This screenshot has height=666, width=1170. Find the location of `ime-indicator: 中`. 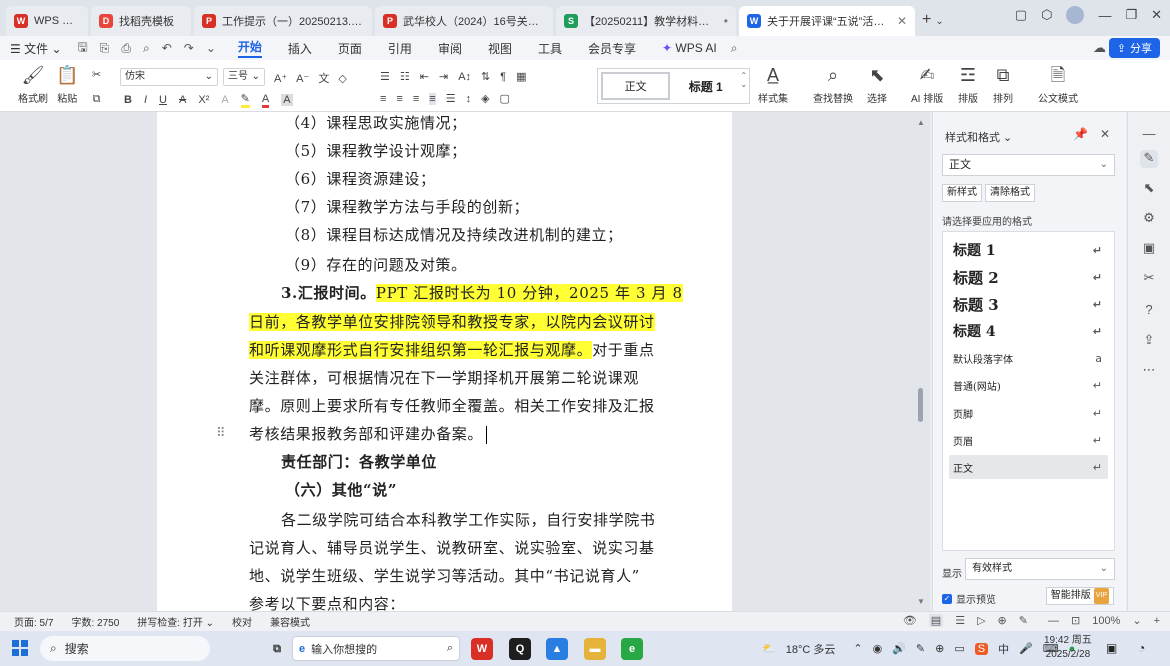

ime-indicator: 中 is located at coordinates (1003, 649).